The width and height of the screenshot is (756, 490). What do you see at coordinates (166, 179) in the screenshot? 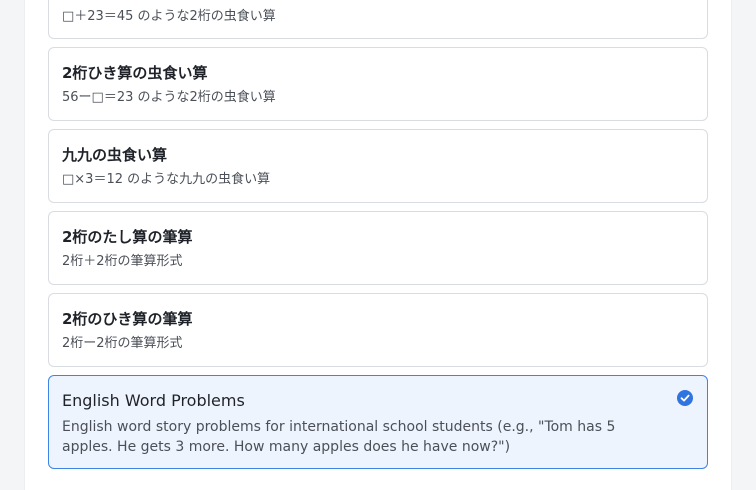
I see `option-description: □×3＝12 のような九九の虫食い算` at bounding box center [166, 179].